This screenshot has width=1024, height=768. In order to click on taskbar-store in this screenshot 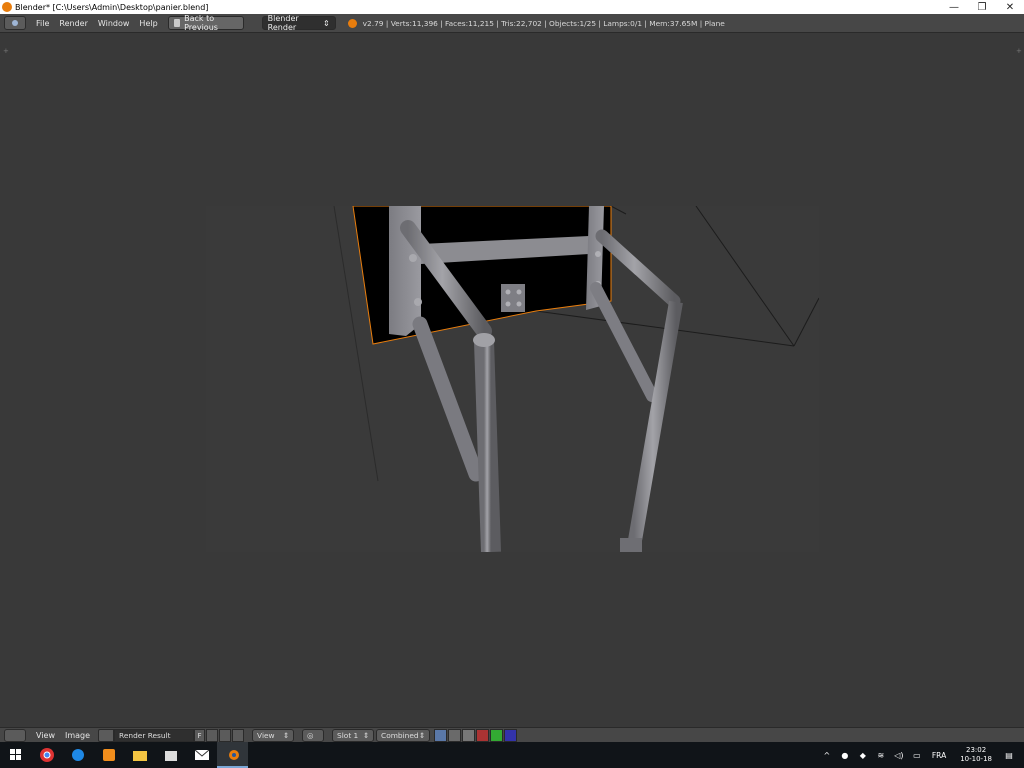, I will do `click(170, 755)`.